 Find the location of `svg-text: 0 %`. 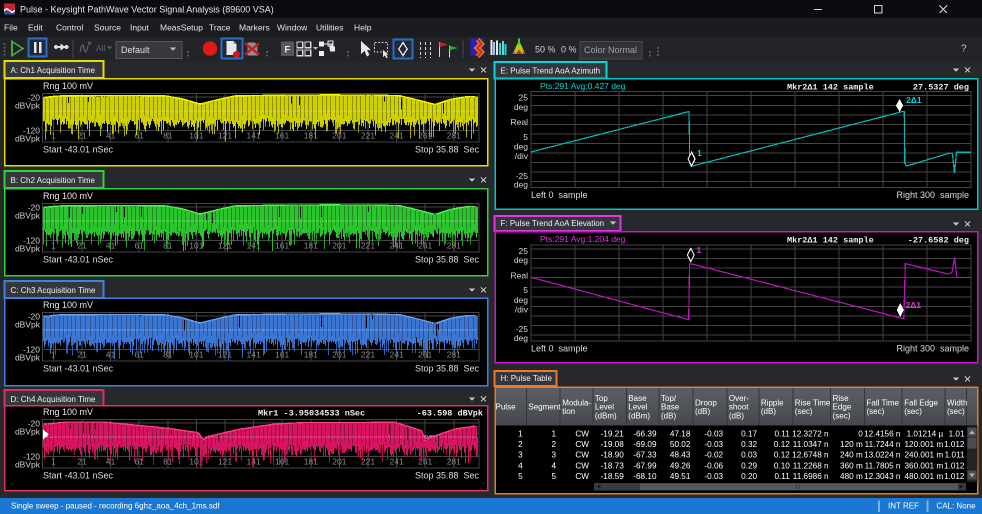

svg-text: 0 % is located at coordinates (569, 50).